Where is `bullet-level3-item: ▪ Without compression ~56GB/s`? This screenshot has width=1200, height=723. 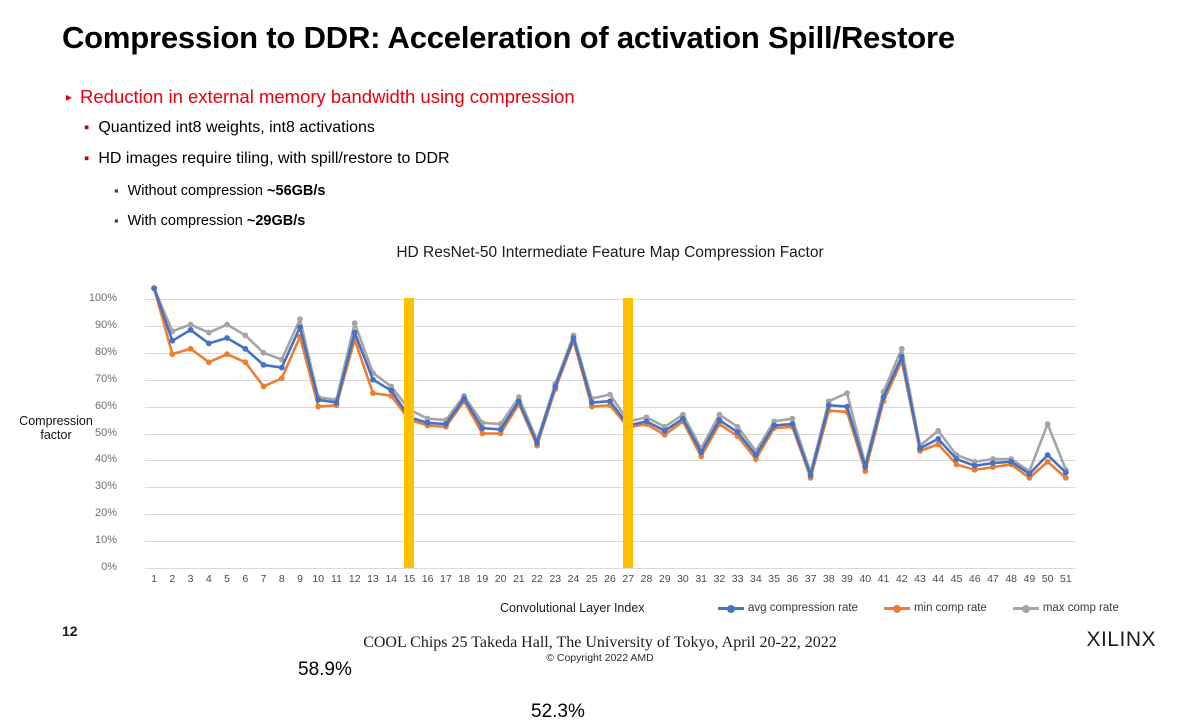
bullet-level3-item: ▪ Without compression ~56GB/s is located at coordinates (219, 191).